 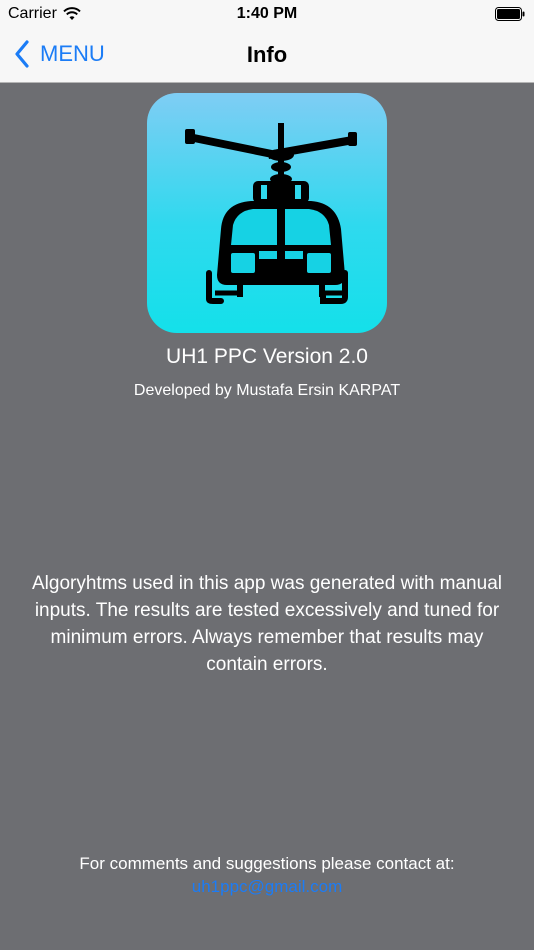 What do you see at coordinates (267, 887) in the screenshot?
I see `contact-email-link: uh1ppc@gmail.com` at bounding box center [267, 887].